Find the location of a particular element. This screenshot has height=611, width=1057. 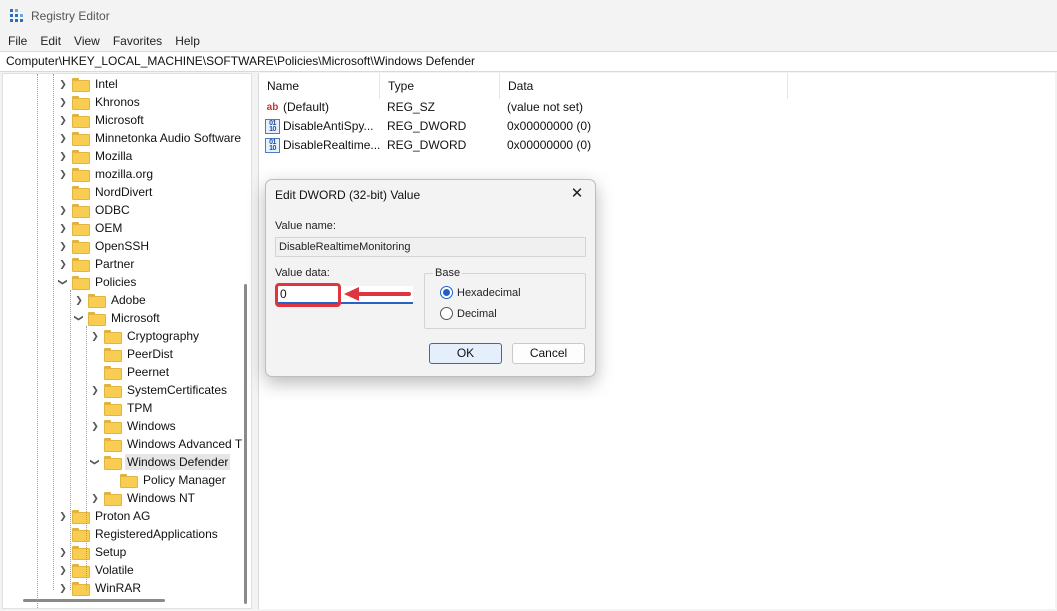

hexadecimal-radio-option: Hexadecimal is located at coordinates (480, 292).